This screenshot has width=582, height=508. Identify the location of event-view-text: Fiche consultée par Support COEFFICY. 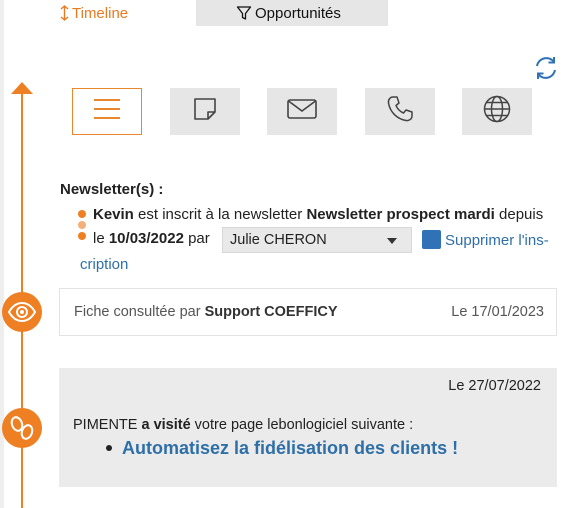
(206, 312).